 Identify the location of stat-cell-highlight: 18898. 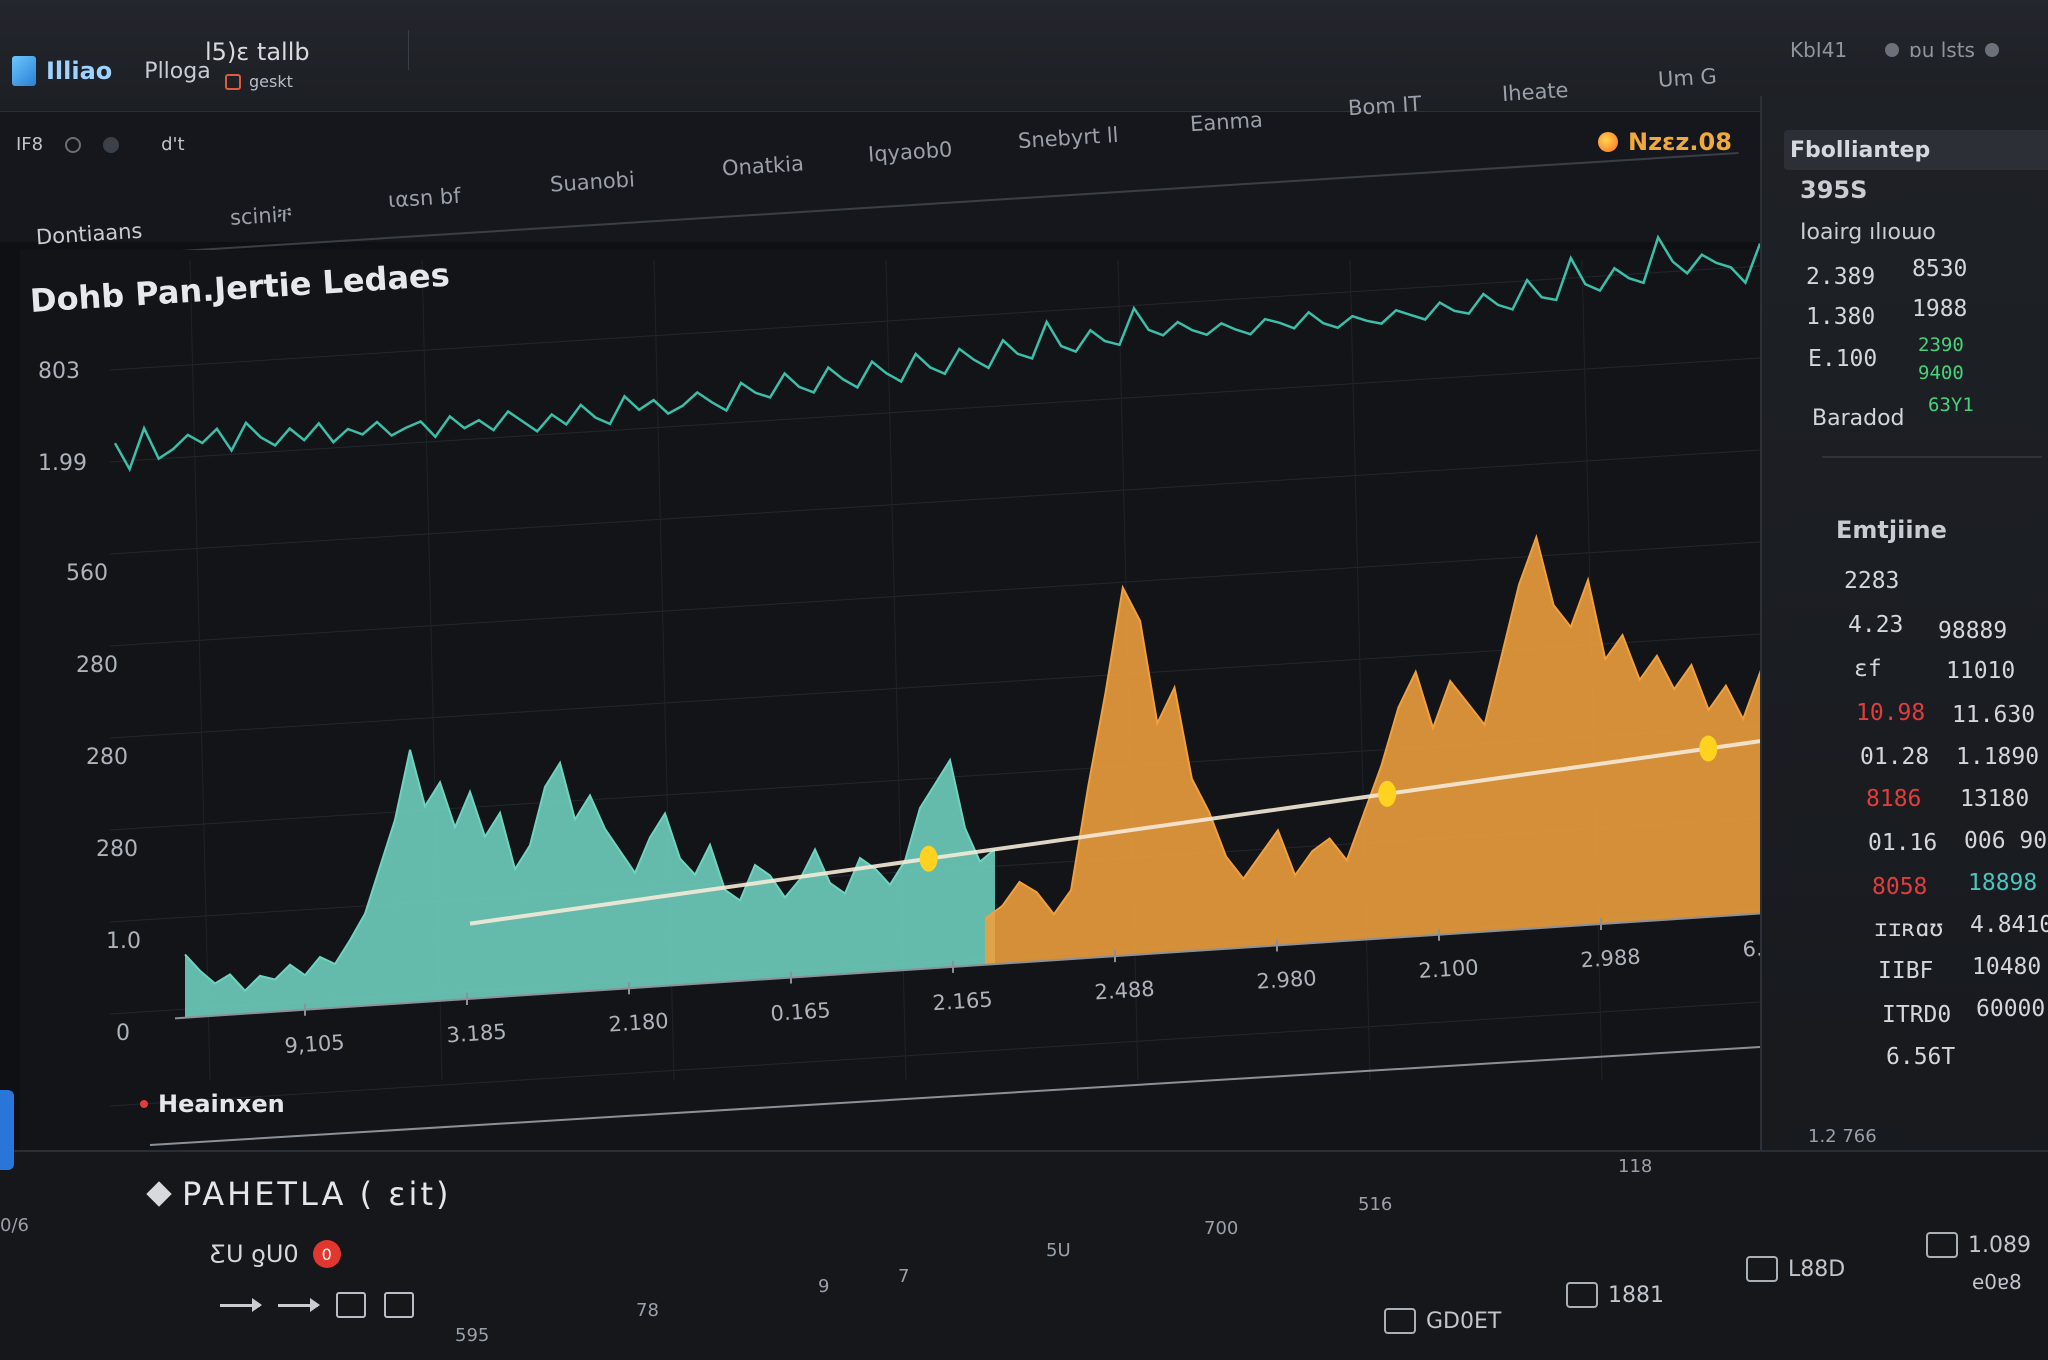
(2003, 883).